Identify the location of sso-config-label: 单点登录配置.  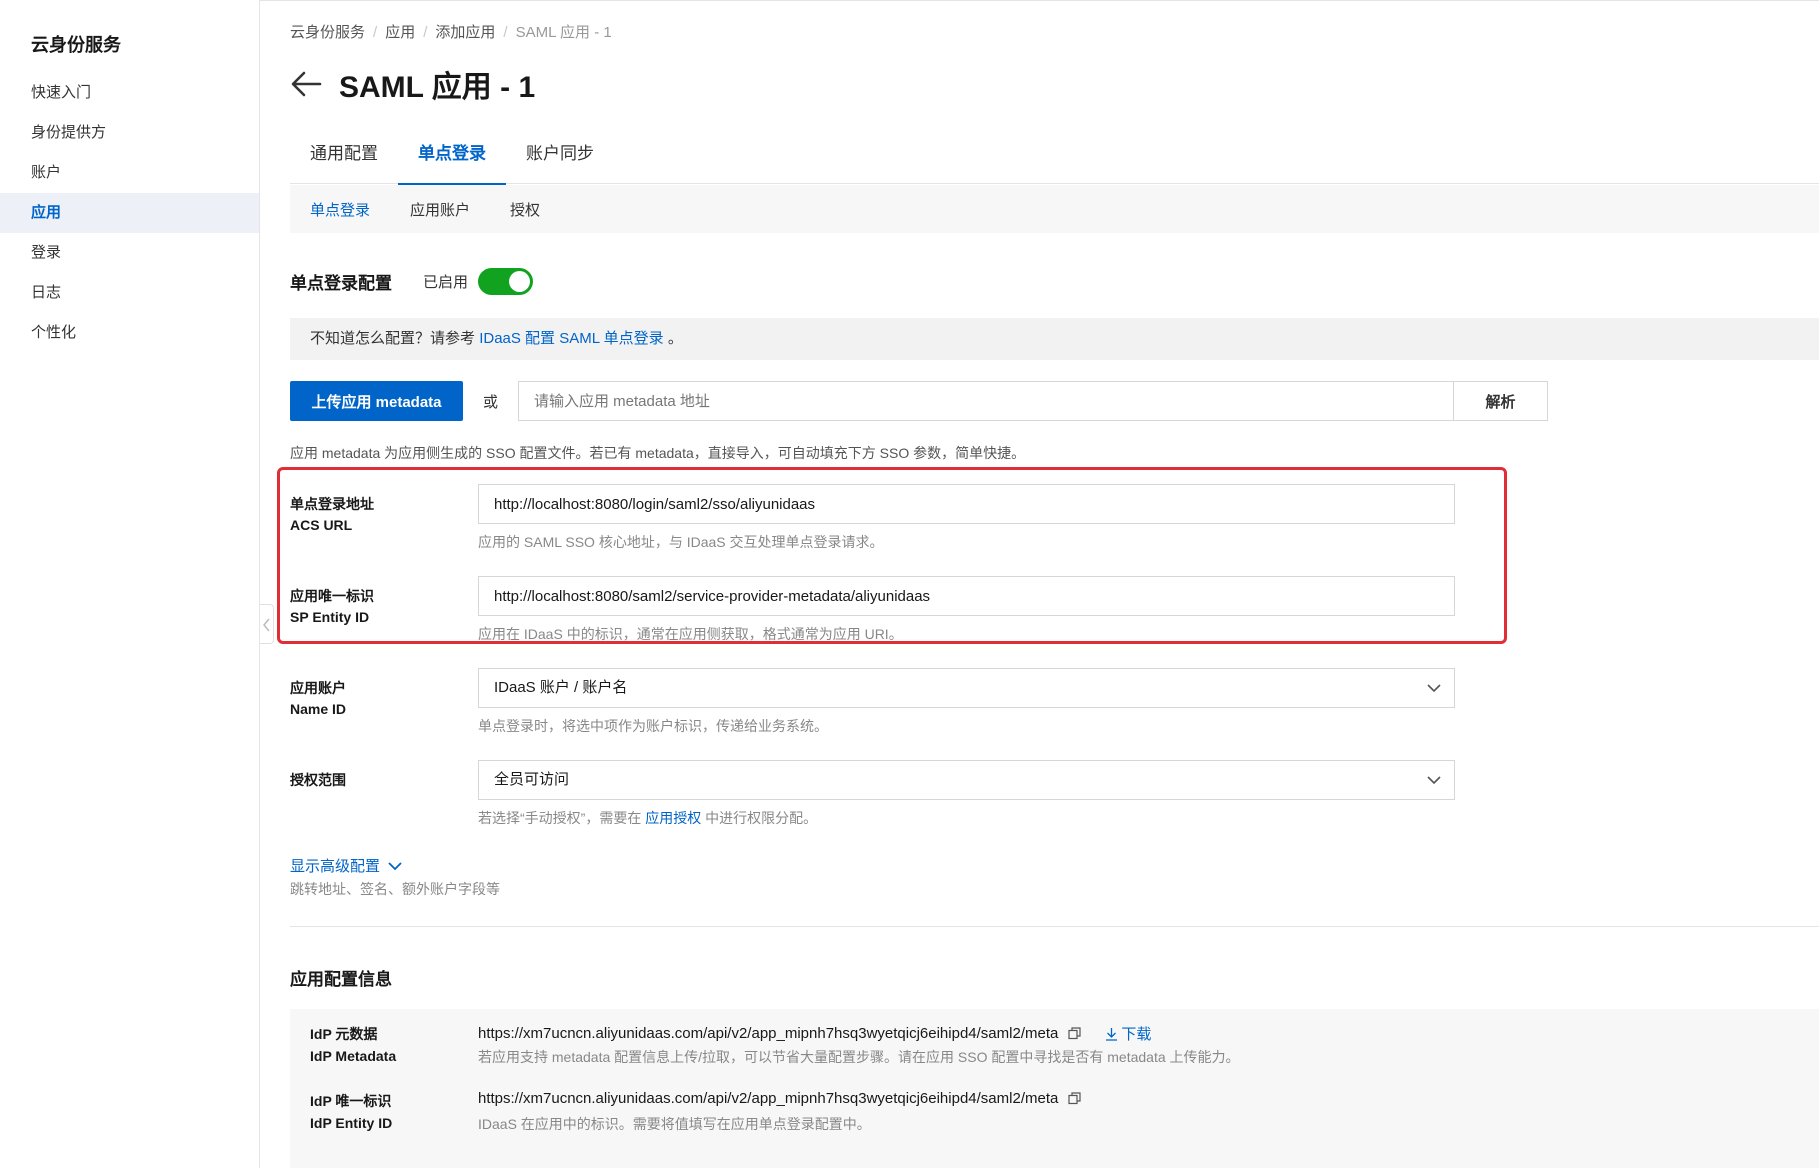
(341, 283).